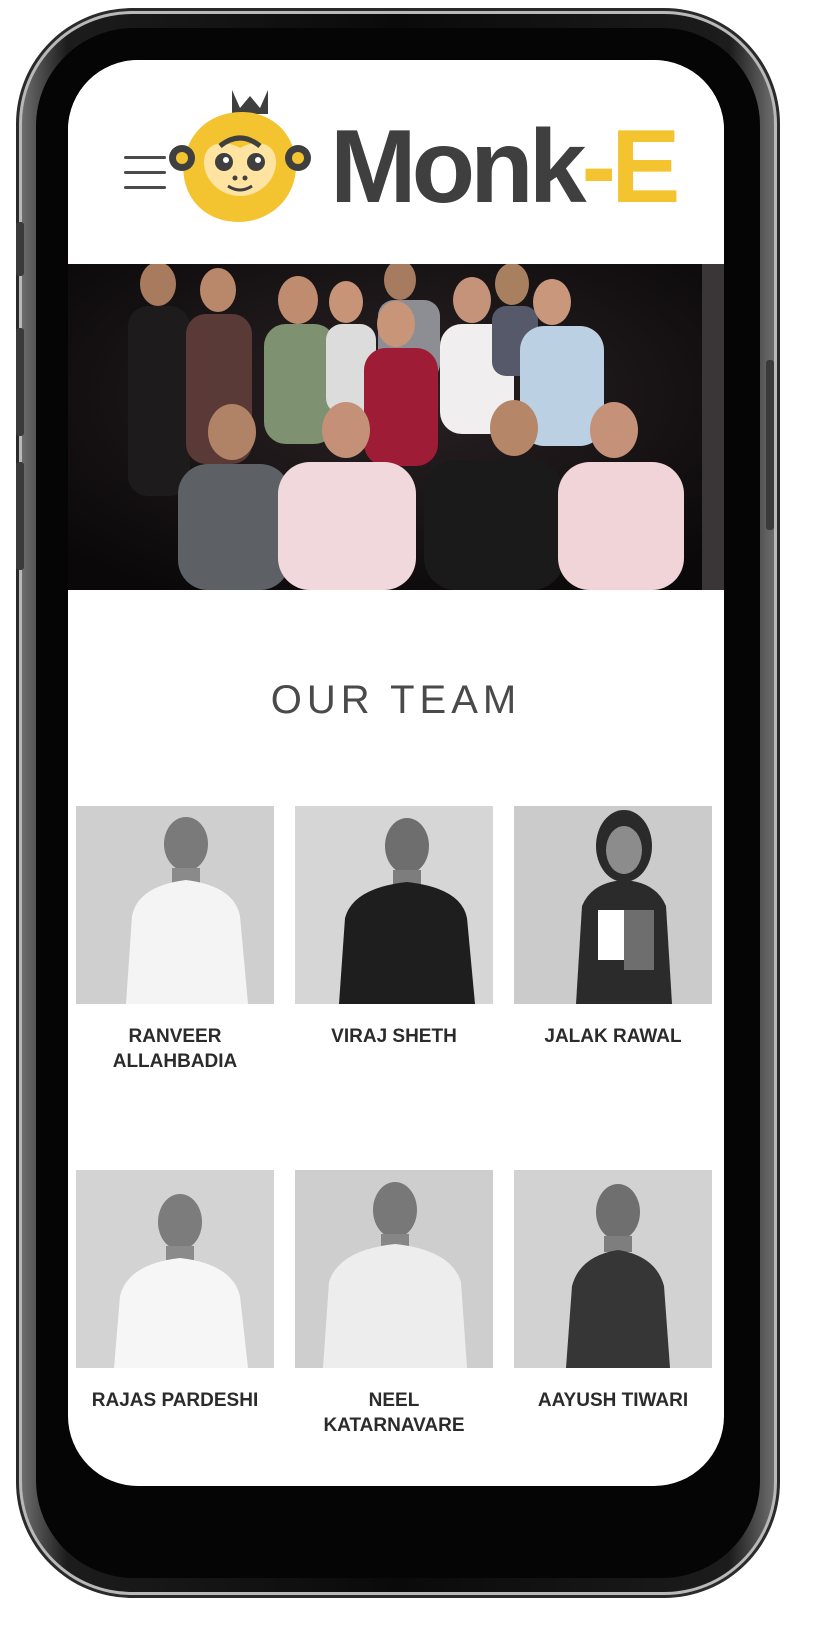 Image resolution: width=826 pixels, height=1628 pixels. I want to click on brand-logo-text: Monk-E, so click(505, 167).